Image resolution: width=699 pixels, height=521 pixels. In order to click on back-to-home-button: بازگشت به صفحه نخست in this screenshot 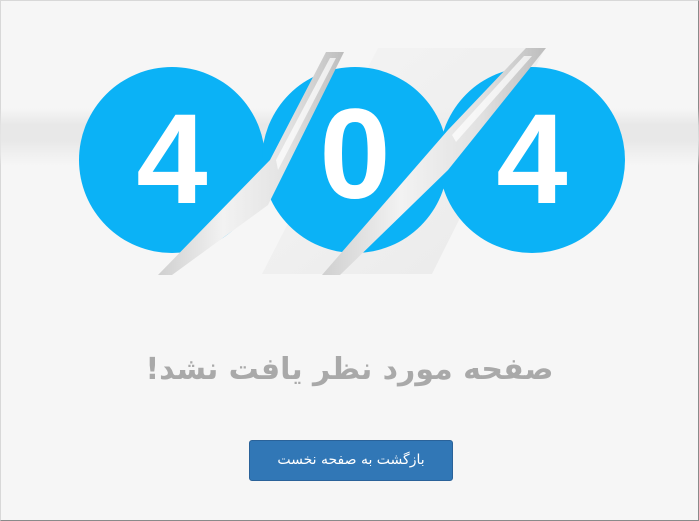, I will do `click(351, 460)`.